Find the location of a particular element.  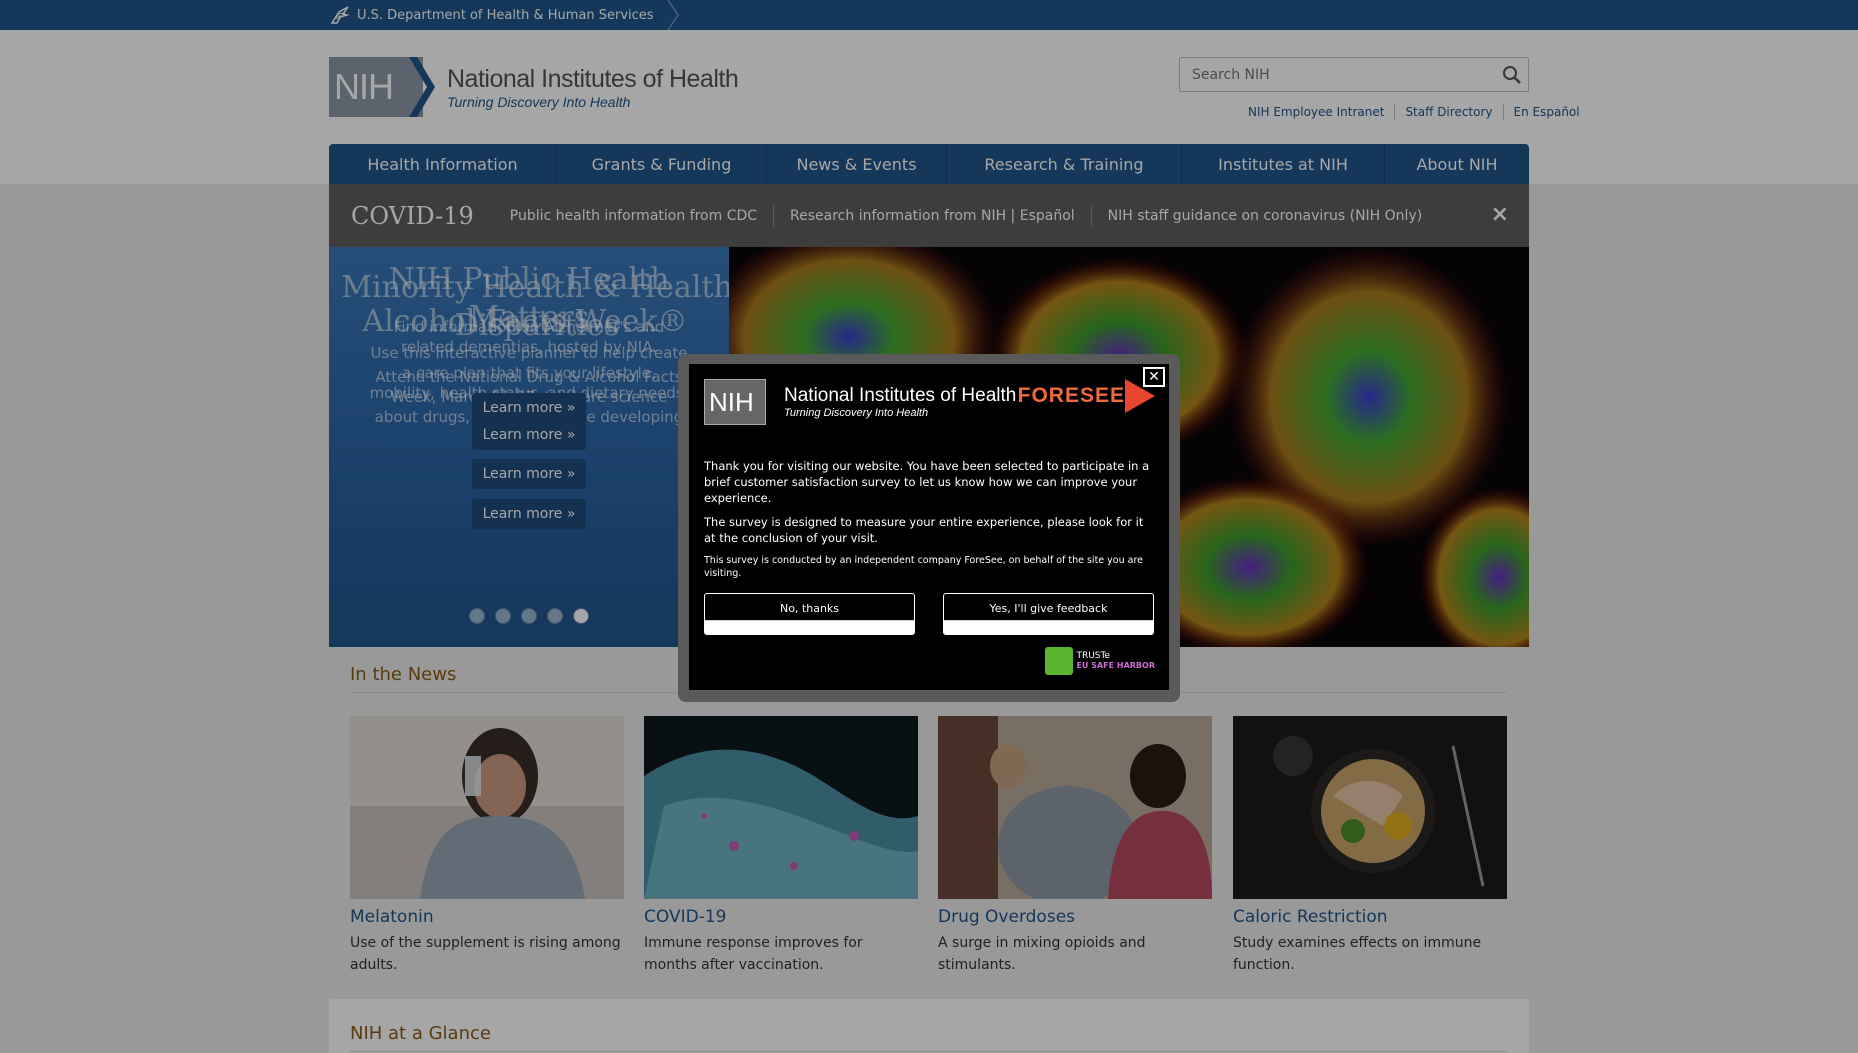

truste-text: TRUSTe EU SAFE HARBOR is located at coordinates (1115, 661).